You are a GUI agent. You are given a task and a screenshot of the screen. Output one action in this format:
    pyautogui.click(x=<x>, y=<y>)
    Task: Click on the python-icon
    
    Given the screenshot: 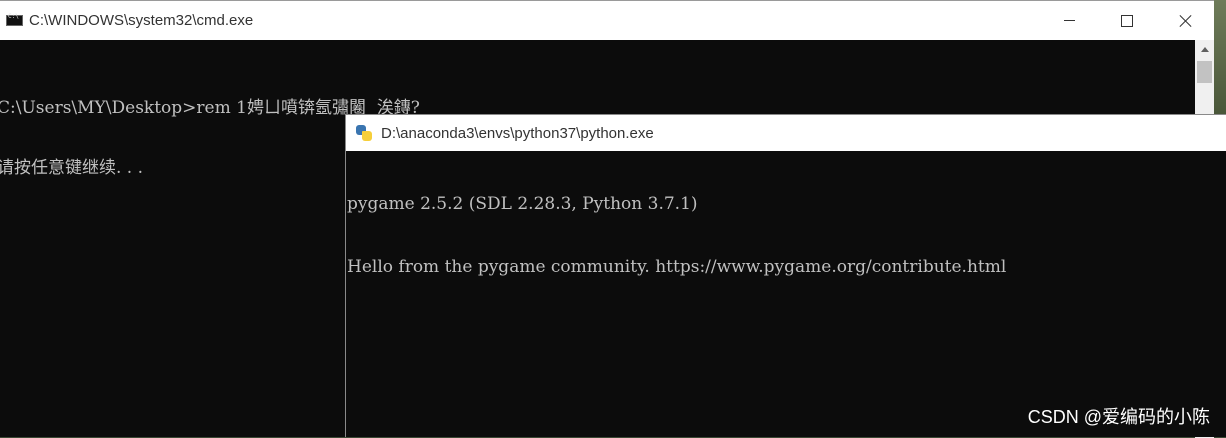 What is the action you would take?
    pyautogui.click(x=364, y=133)
    